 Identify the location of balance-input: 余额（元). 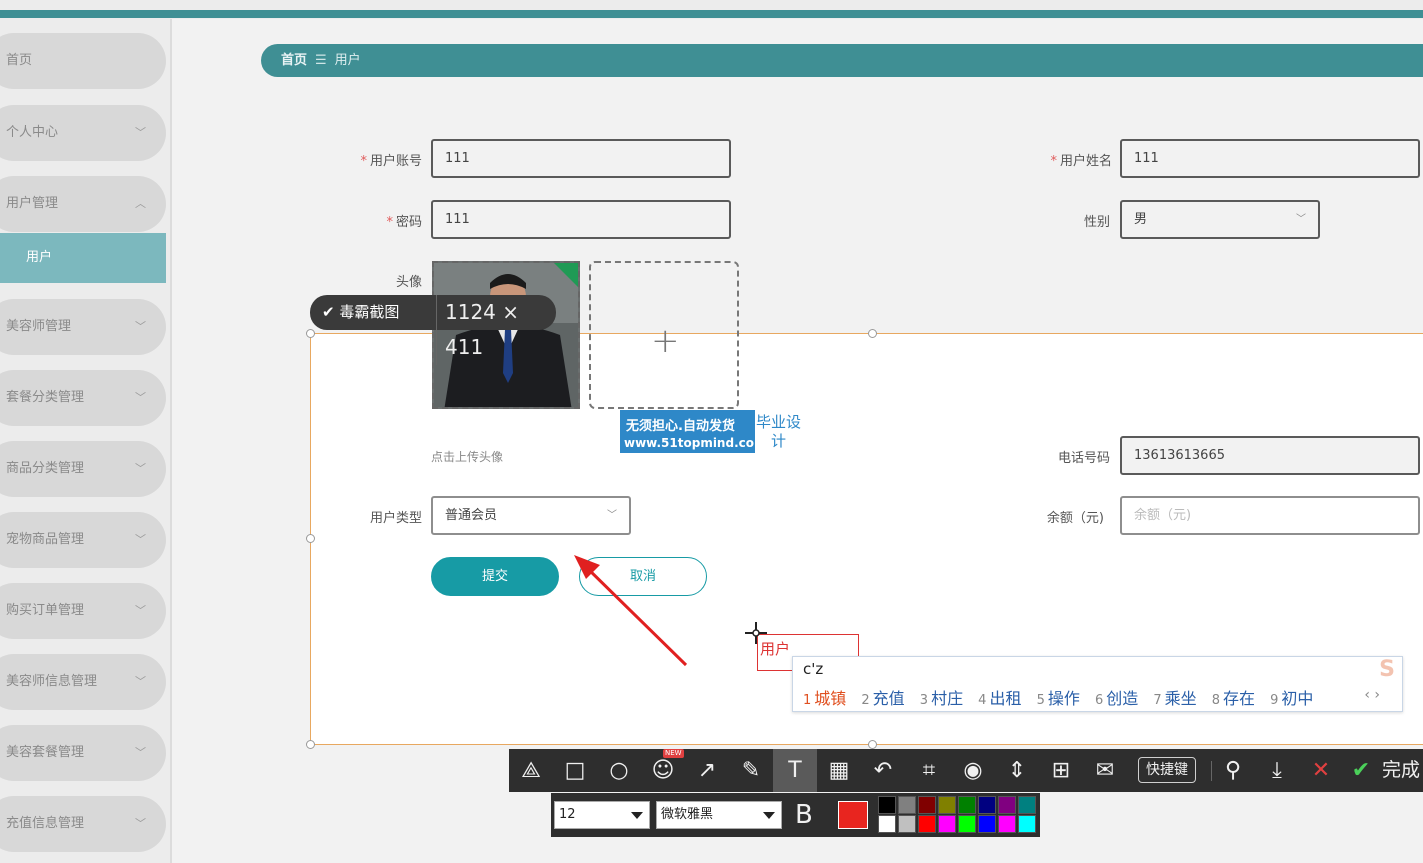
(1270, 515).